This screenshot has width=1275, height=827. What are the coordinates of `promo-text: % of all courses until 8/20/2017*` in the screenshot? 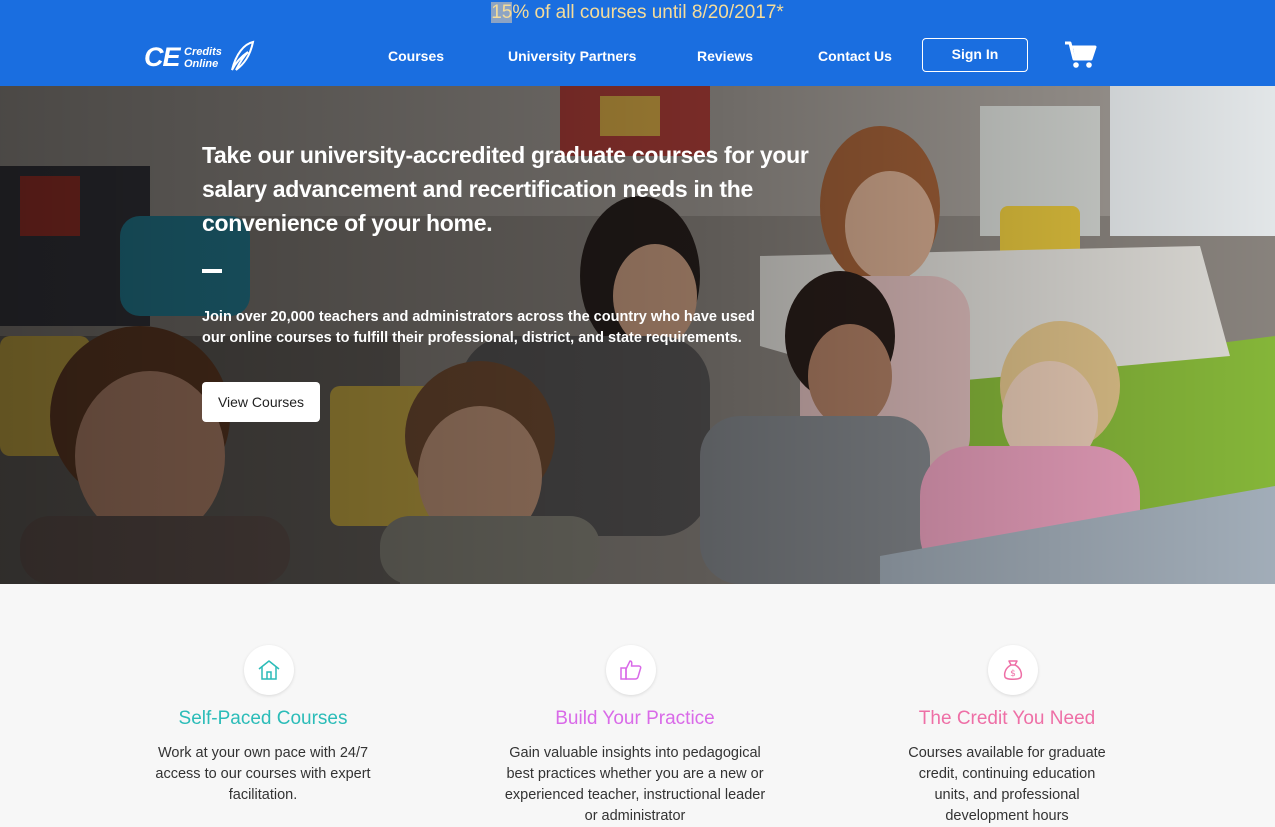 It's located at (648, 12).